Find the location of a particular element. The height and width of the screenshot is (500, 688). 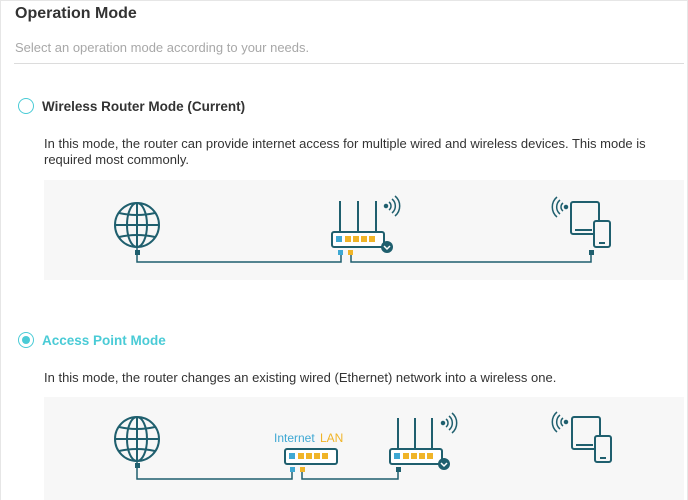

mode-option-access-point: Access Point Mode is located at coordinates (92, 340).